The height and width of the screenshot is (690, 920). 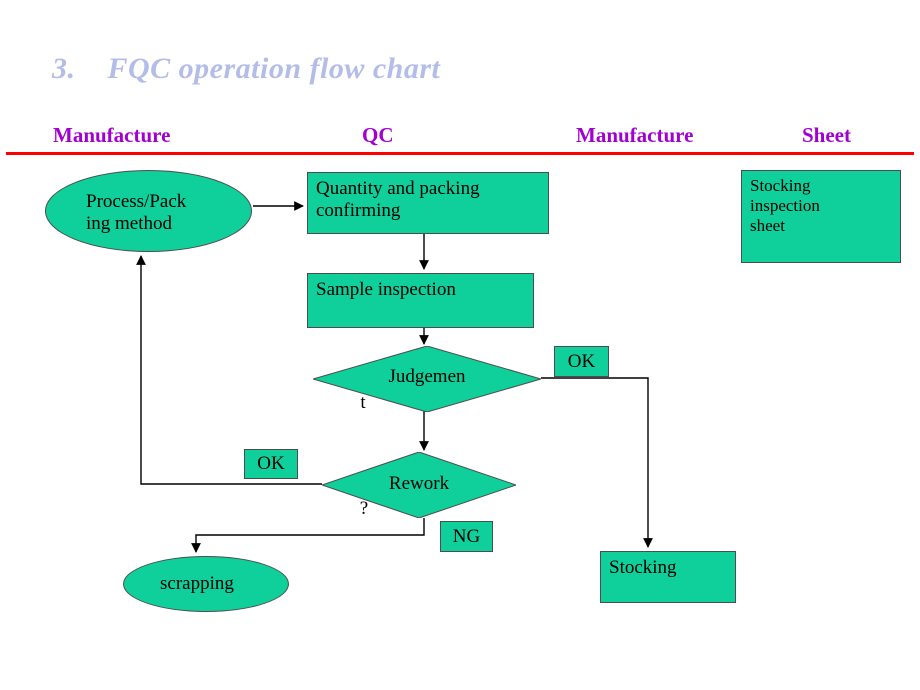 What do you see at coordinates (112, 135) in the screenshot?
I see `column-header-manufacture-left: Manufacture` at bounding box center [112, 135].